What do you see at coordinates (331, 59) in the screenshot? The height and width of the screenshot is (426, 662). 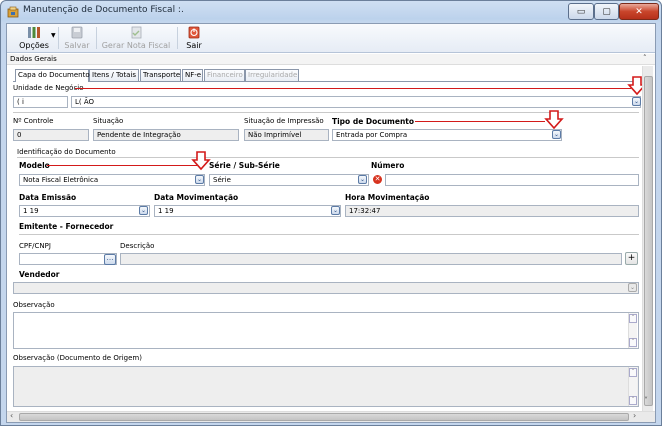 I see `panel-header: Dados Gerais` at bounding box center [331, 59].